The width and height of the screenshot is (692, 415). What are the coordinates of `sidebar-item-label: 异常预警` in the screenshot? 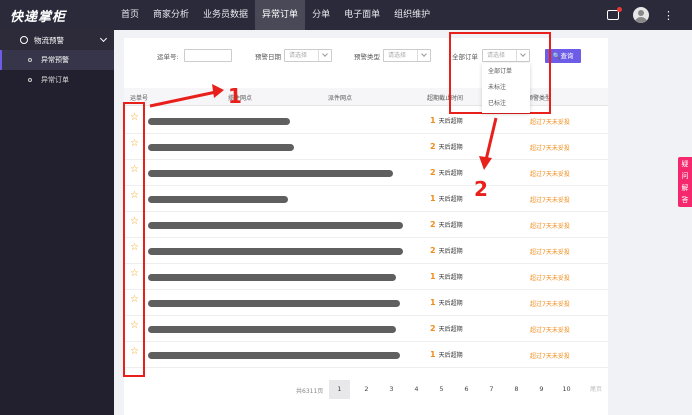 It's located at (55, 60).